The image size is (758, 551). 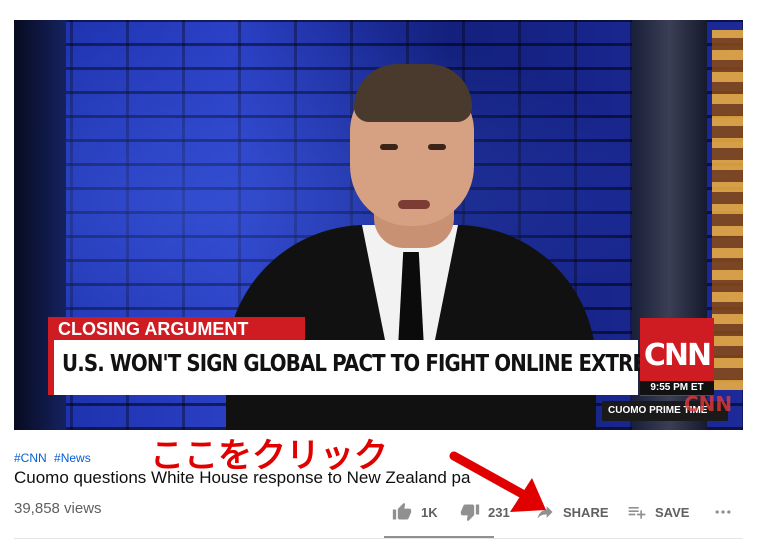 I want to click on more-actions-button, so click(x=723, y=512).